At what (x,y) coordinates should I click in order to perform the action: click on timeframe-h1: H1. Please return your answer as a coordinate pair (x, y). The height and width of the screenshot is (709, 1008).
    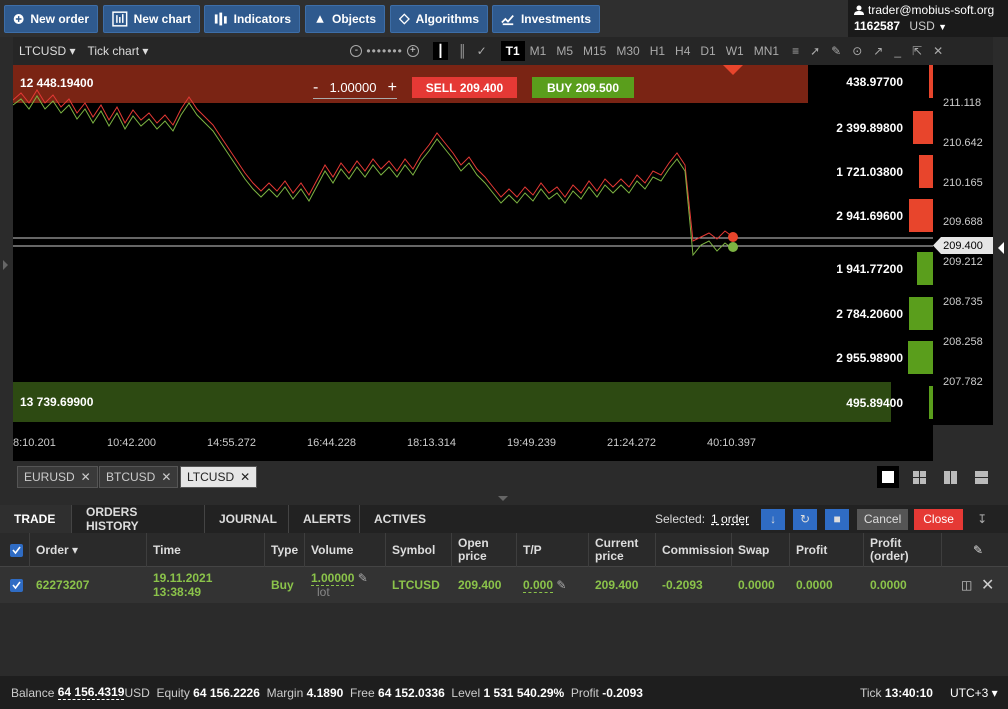
    Looking at the image, I should click on (657, 51).